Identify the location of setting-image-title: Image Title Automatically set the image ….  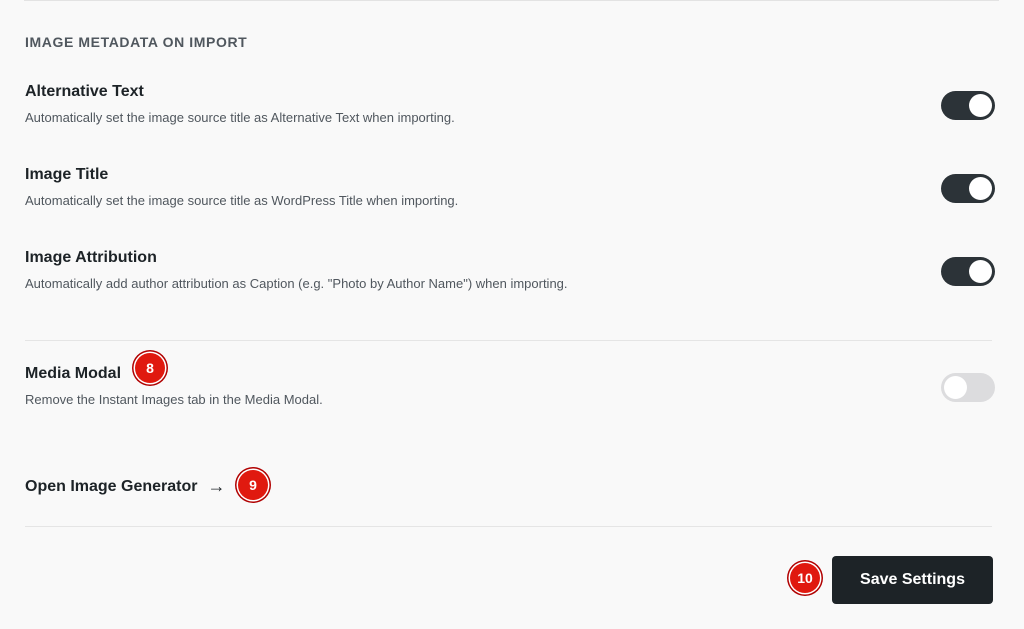
(510, 187).